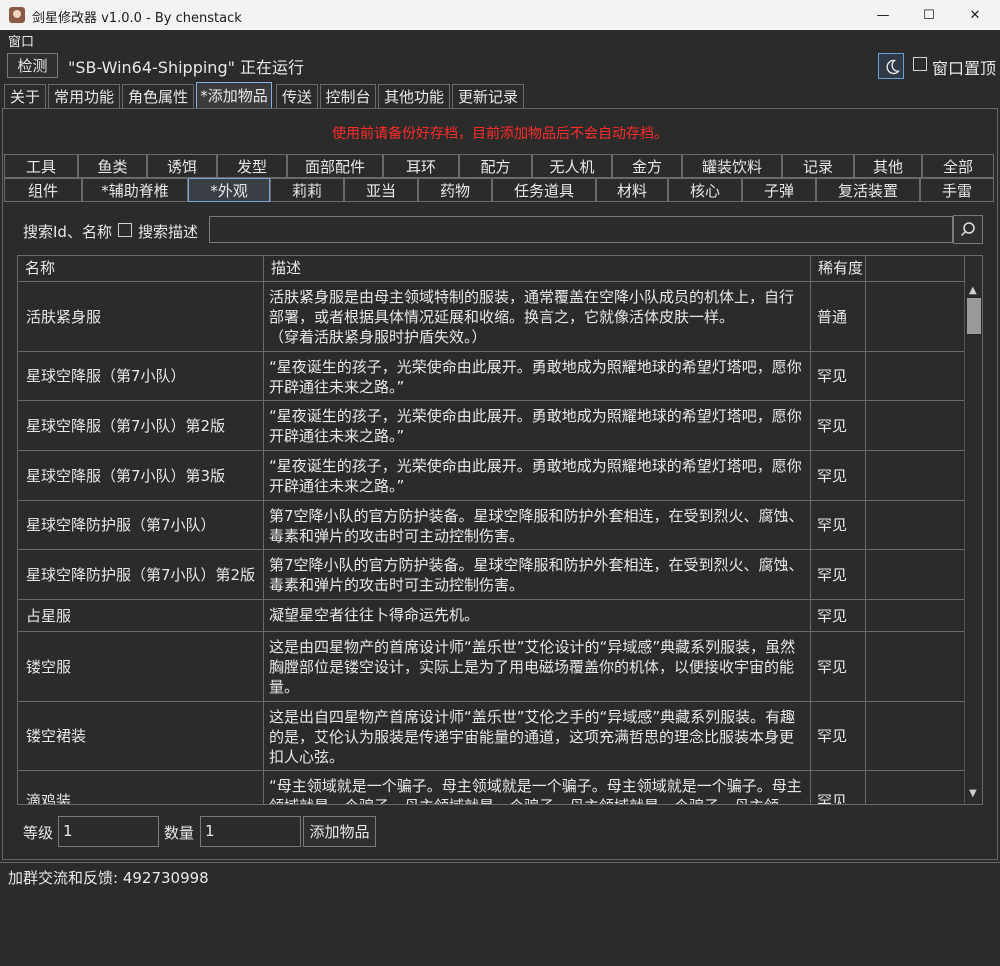 The height and width of the screenshot is (966, 1000). Describe the element at coordinates (43, 190) in the screenshot. I see `category-tab: 组件` at that location.